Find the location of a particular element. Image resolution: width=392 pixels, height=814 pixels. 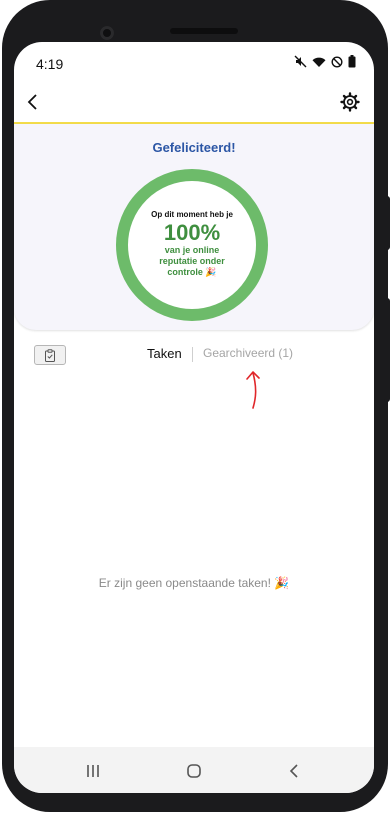

nav-back-button is located at coordinates (294, 771).